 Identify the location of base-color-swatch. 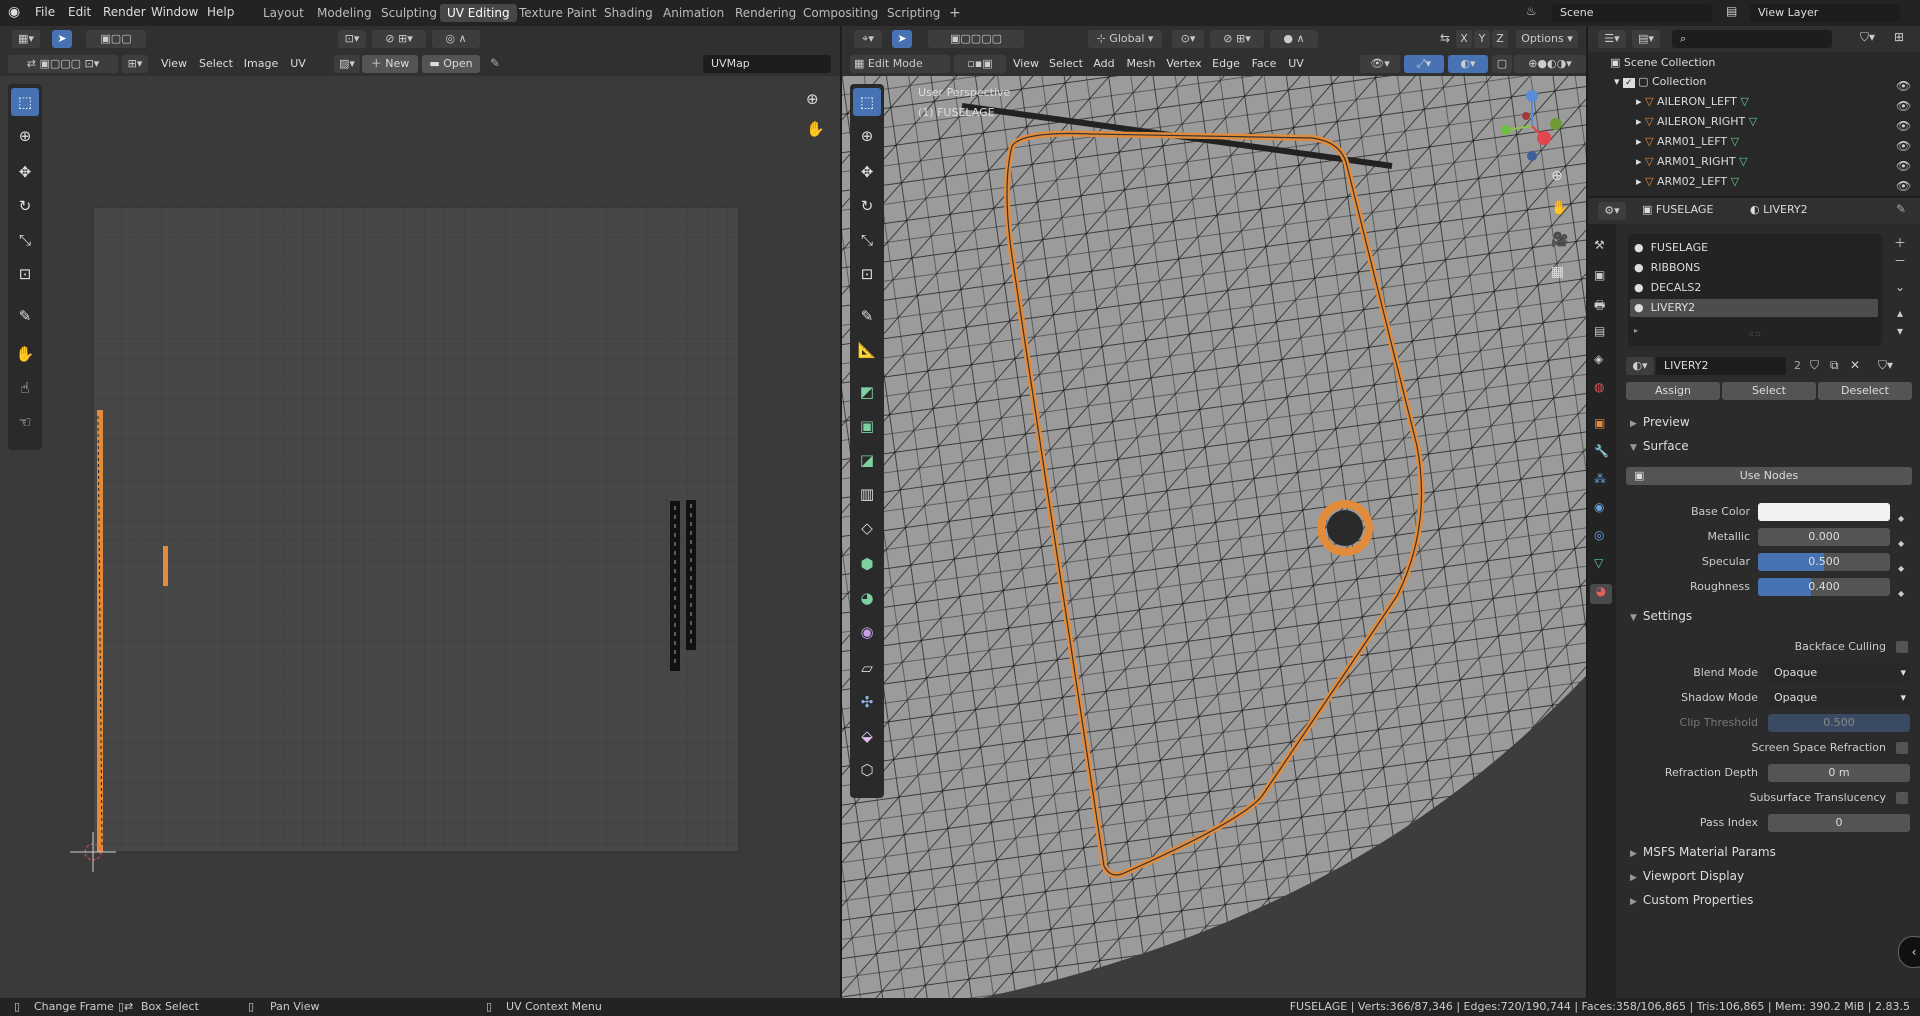
(1824, 512).